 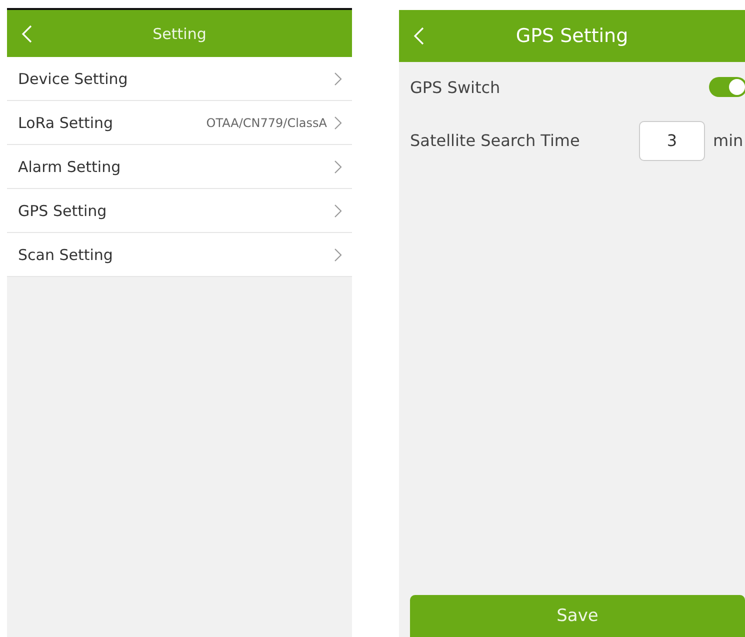 What do you see at coordinates (495, 140) in the screenshot?
I see `field-label: Satellite Search Time` at bounding box center [495, 140].